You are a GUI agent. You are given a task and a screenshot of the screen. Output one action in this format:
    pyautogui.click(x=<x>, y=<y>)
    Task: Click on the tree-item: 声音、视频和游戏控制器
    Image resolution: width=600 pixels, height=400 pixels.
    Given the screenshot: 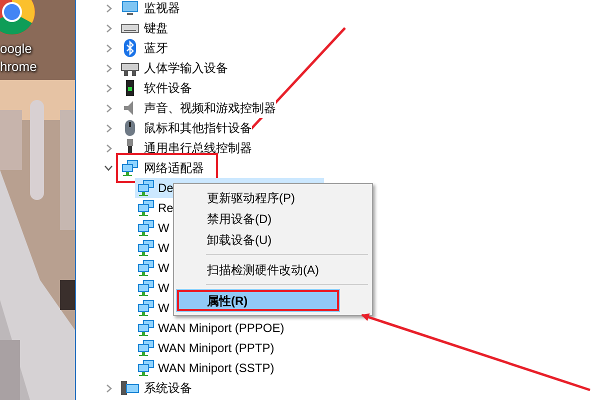 What is the action you would take?
    pyautogui.click(x=198, y=108)
    